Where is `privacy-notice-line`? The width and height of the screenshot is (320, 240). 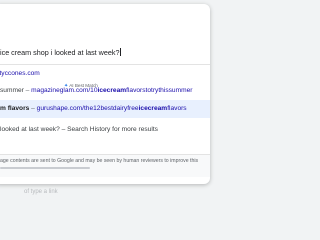 privacy-notice-line is located at coordinates (45, 168).